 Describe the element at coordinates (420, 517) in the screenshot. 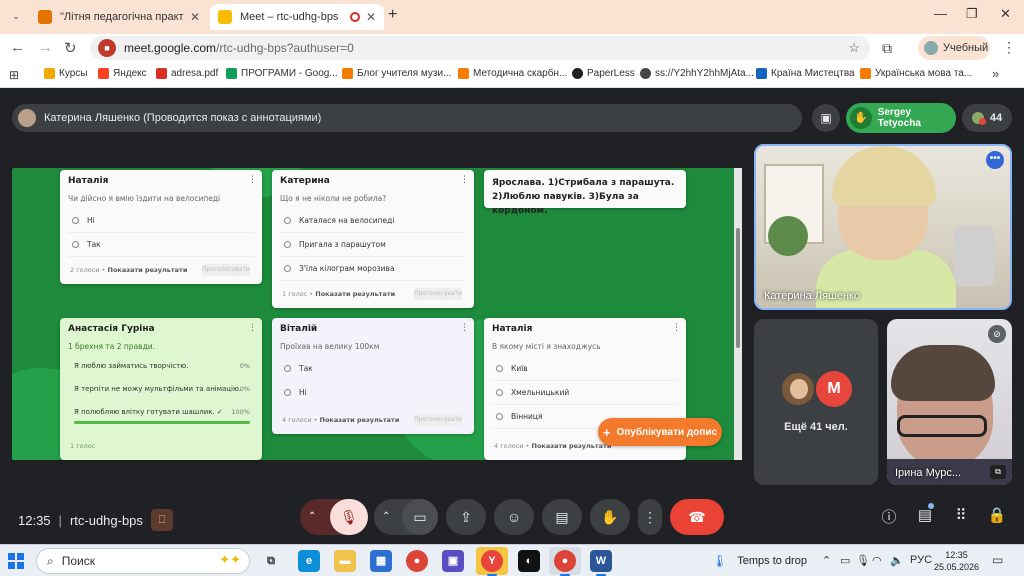

I see `camera-icon: ▭` at that location.